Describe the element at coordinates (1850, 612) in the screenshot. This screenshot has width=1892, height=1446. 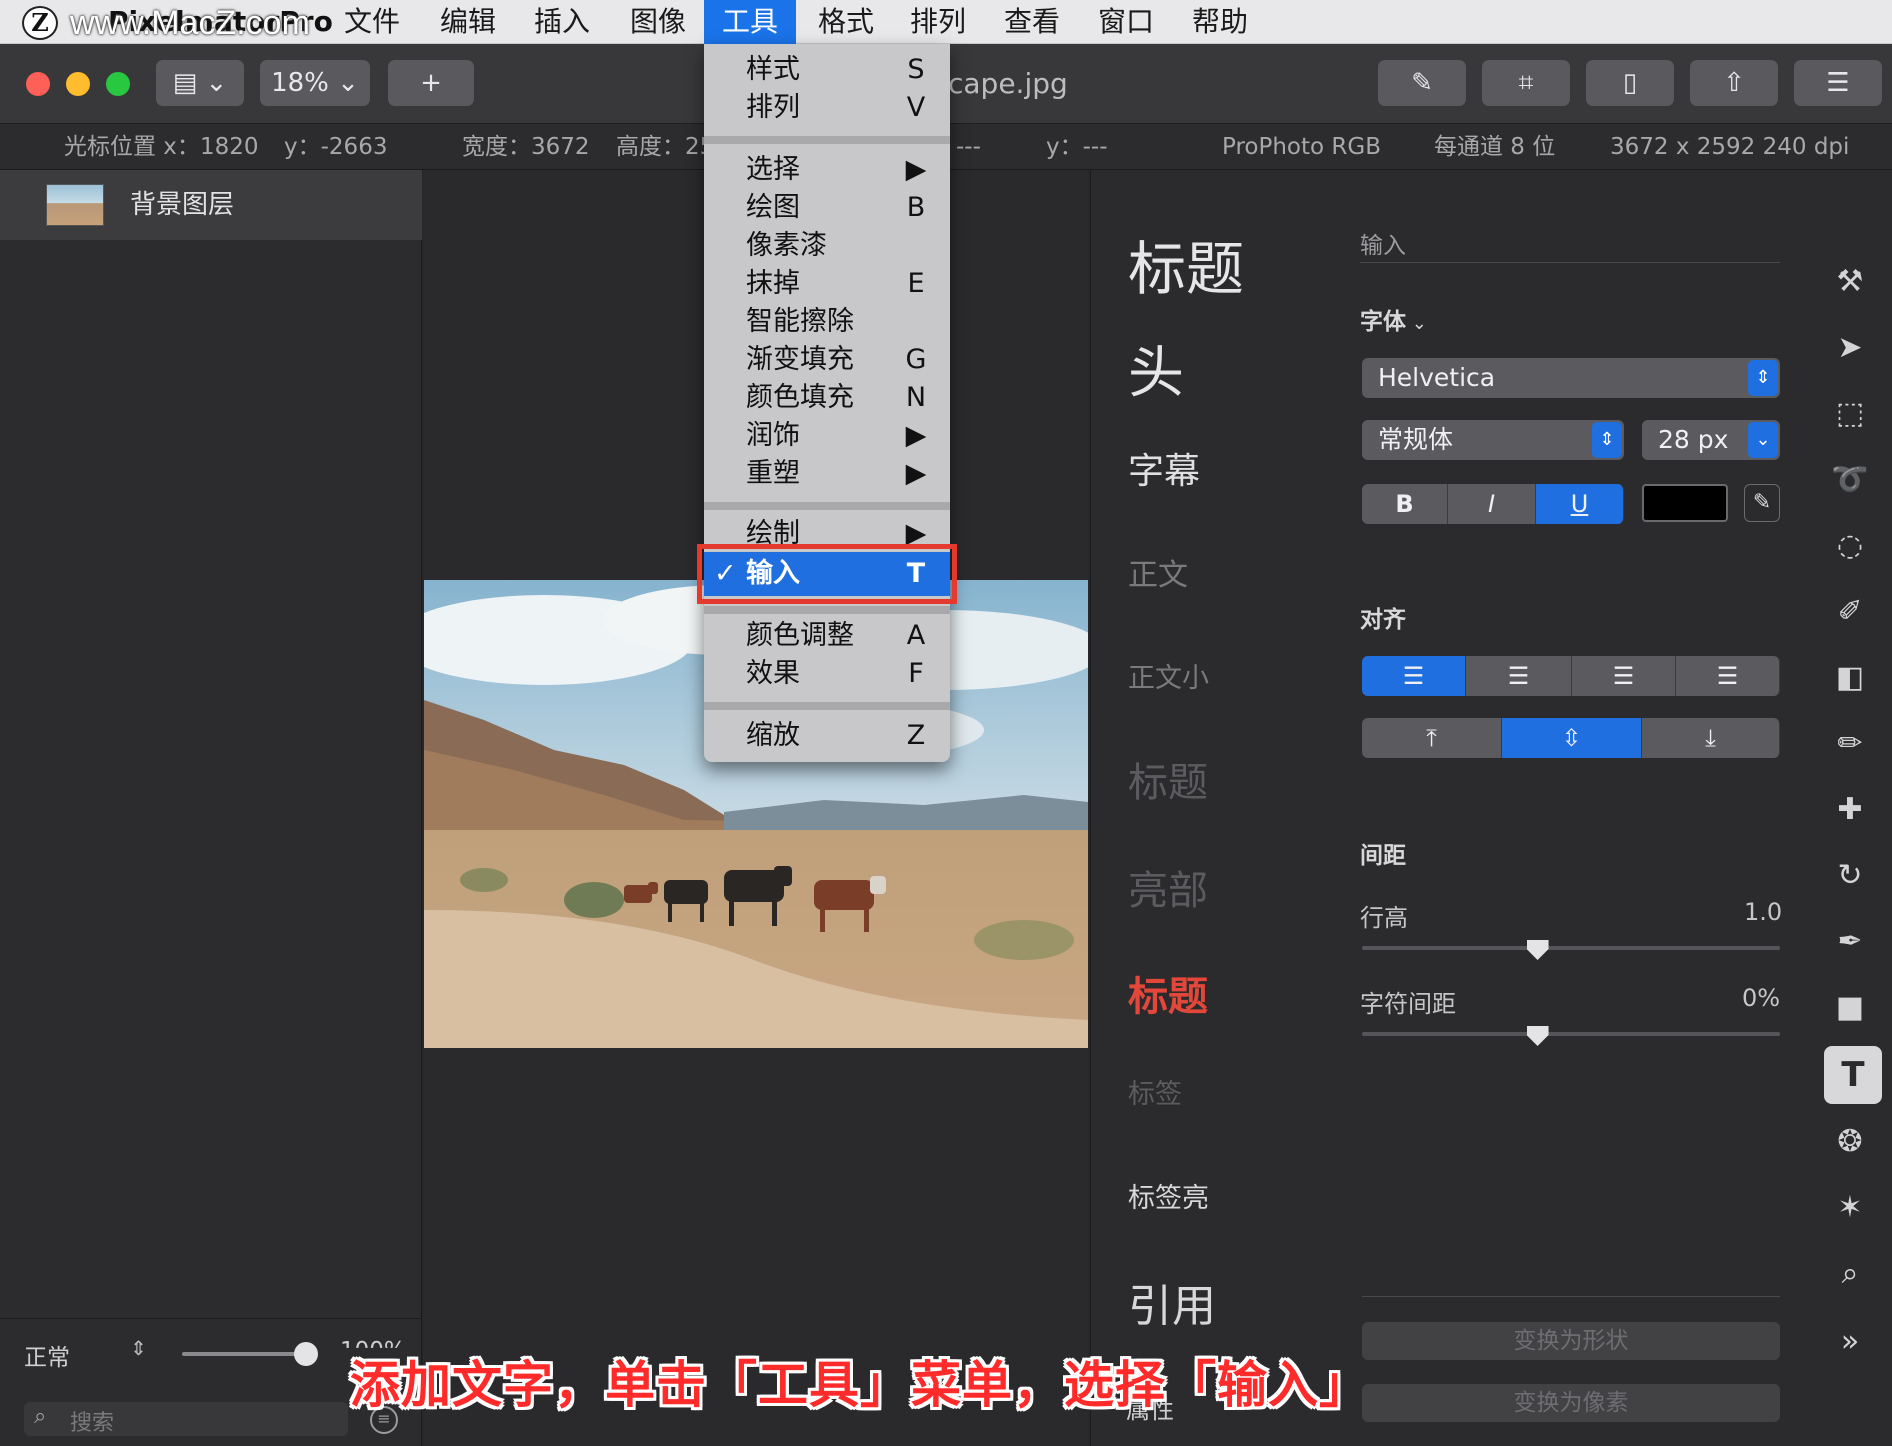
I see `paint-brush-icon: ✐` at that location.